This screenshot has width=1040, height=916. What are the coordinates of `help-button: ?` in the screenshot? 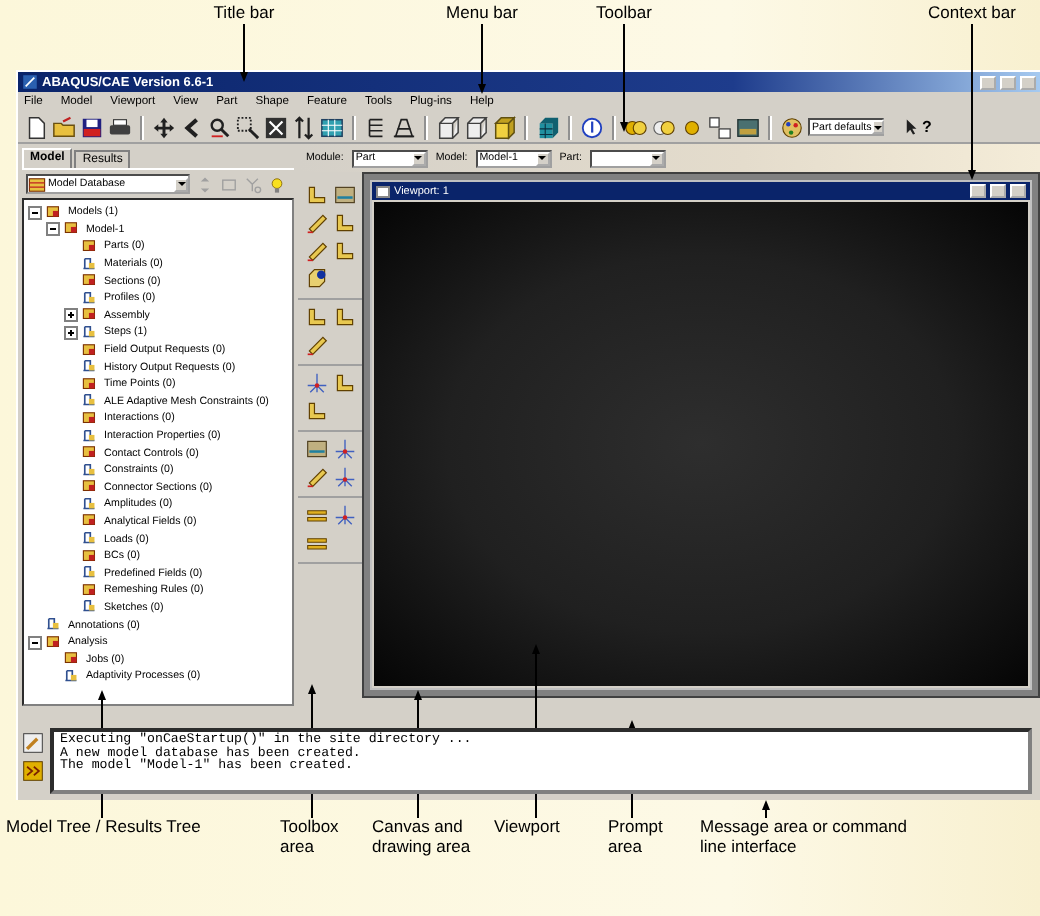 It's located at (918, 127).